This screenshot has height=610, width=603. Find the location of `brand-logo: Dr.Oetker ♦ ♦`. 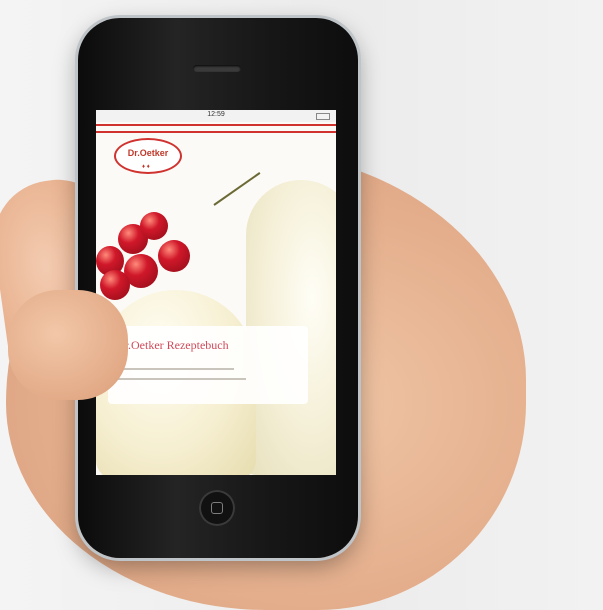

brand-logo: Dr.Oetker ♦ ♦ is located at coordinates (148, 156).